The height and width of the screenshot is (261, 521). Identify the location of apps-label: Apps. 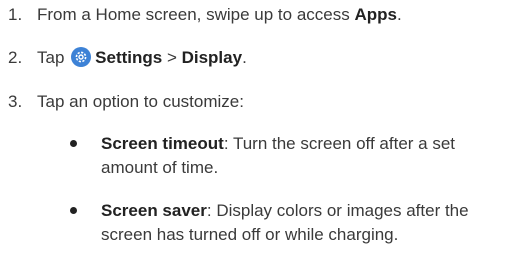
(375, 14).